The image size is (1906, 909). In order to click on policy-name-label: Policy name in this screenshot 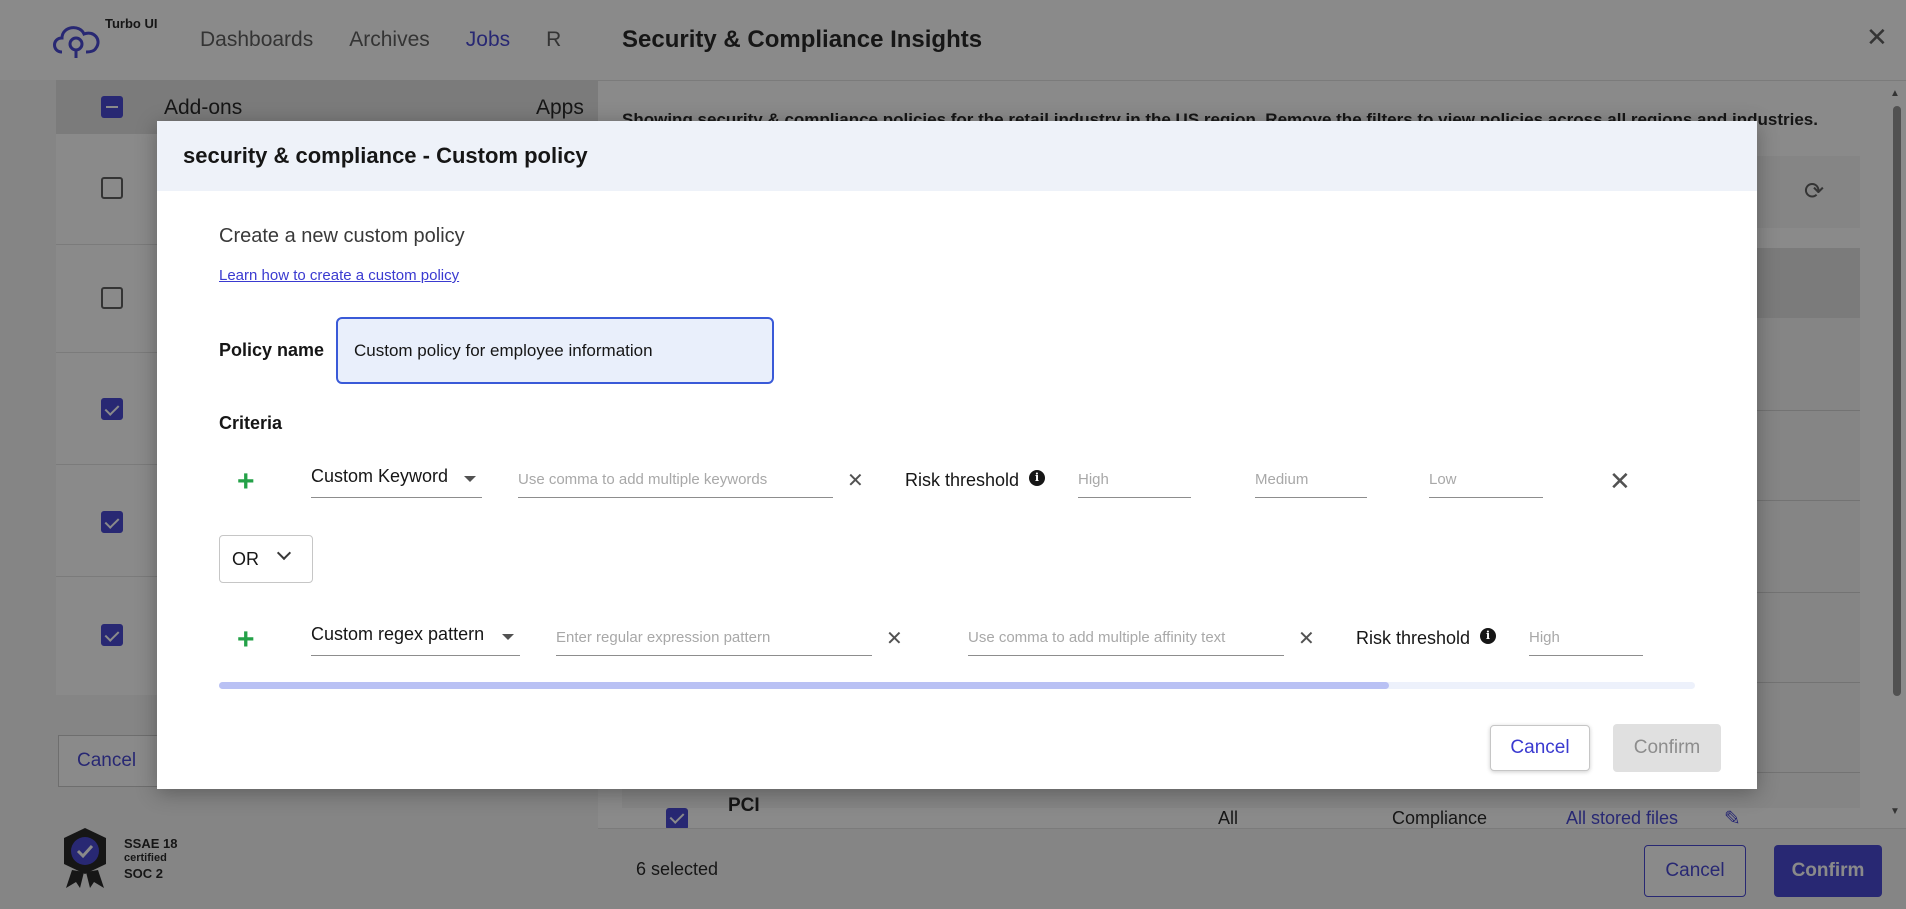, I will do `click(272, 350)`.